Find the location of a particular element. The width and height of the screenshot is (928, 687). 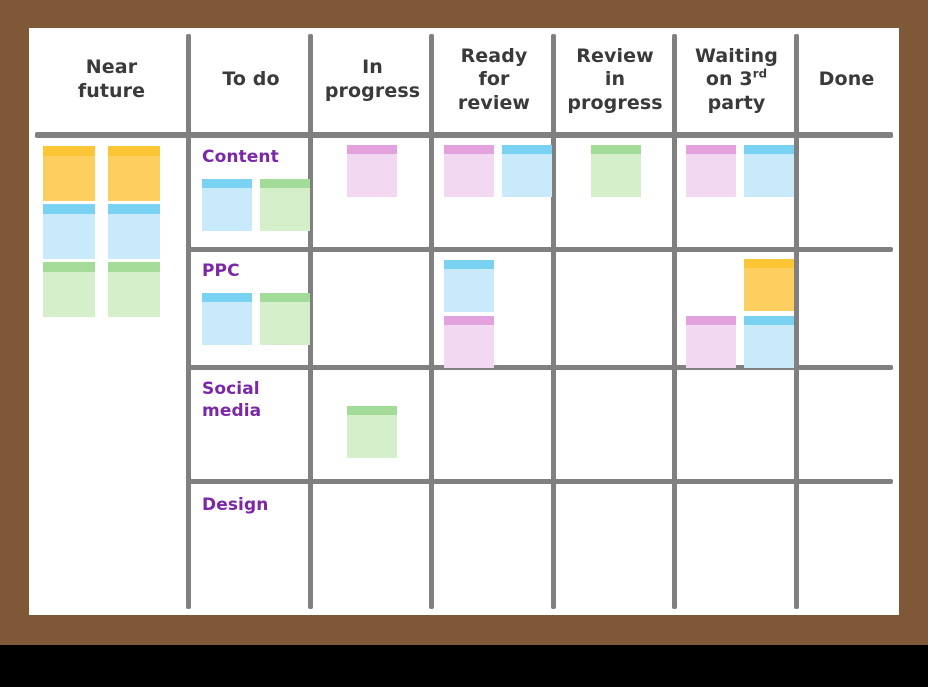

row-label-text: PPC is located at coordinates (221, 271).